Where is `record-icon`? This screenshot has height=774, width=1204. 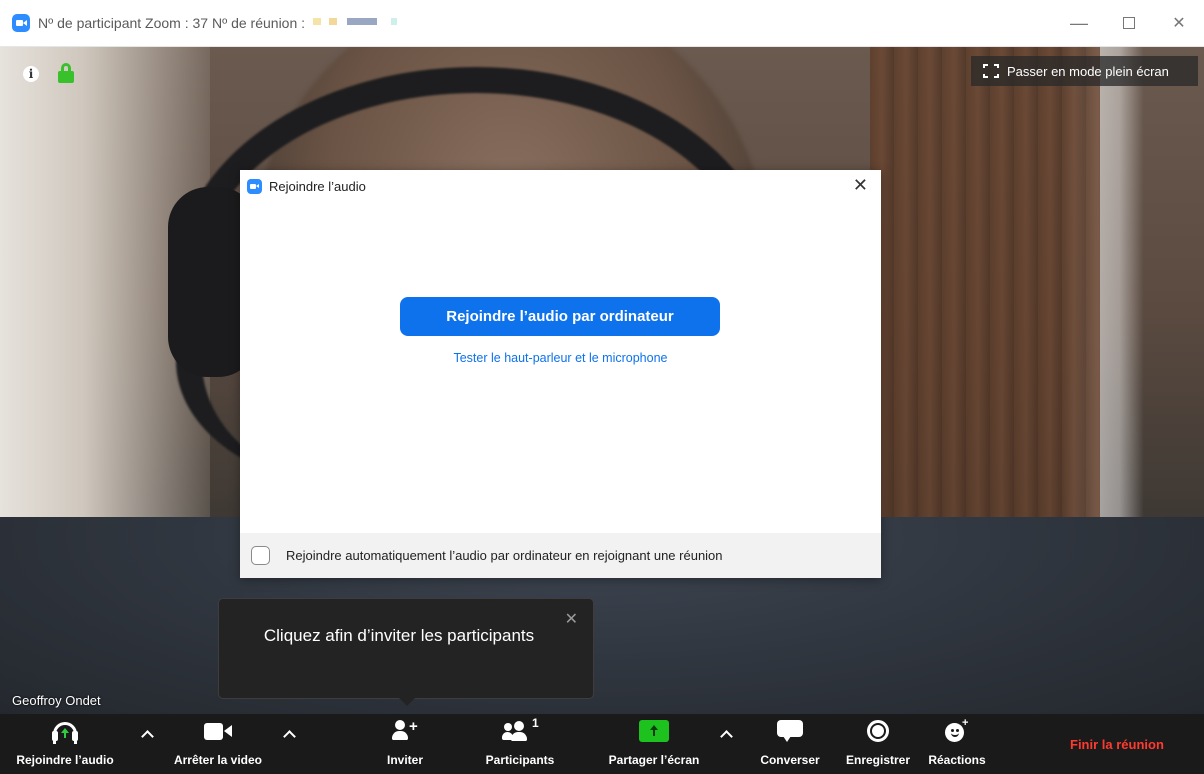 record-icon is located at coordinates (878, 731).